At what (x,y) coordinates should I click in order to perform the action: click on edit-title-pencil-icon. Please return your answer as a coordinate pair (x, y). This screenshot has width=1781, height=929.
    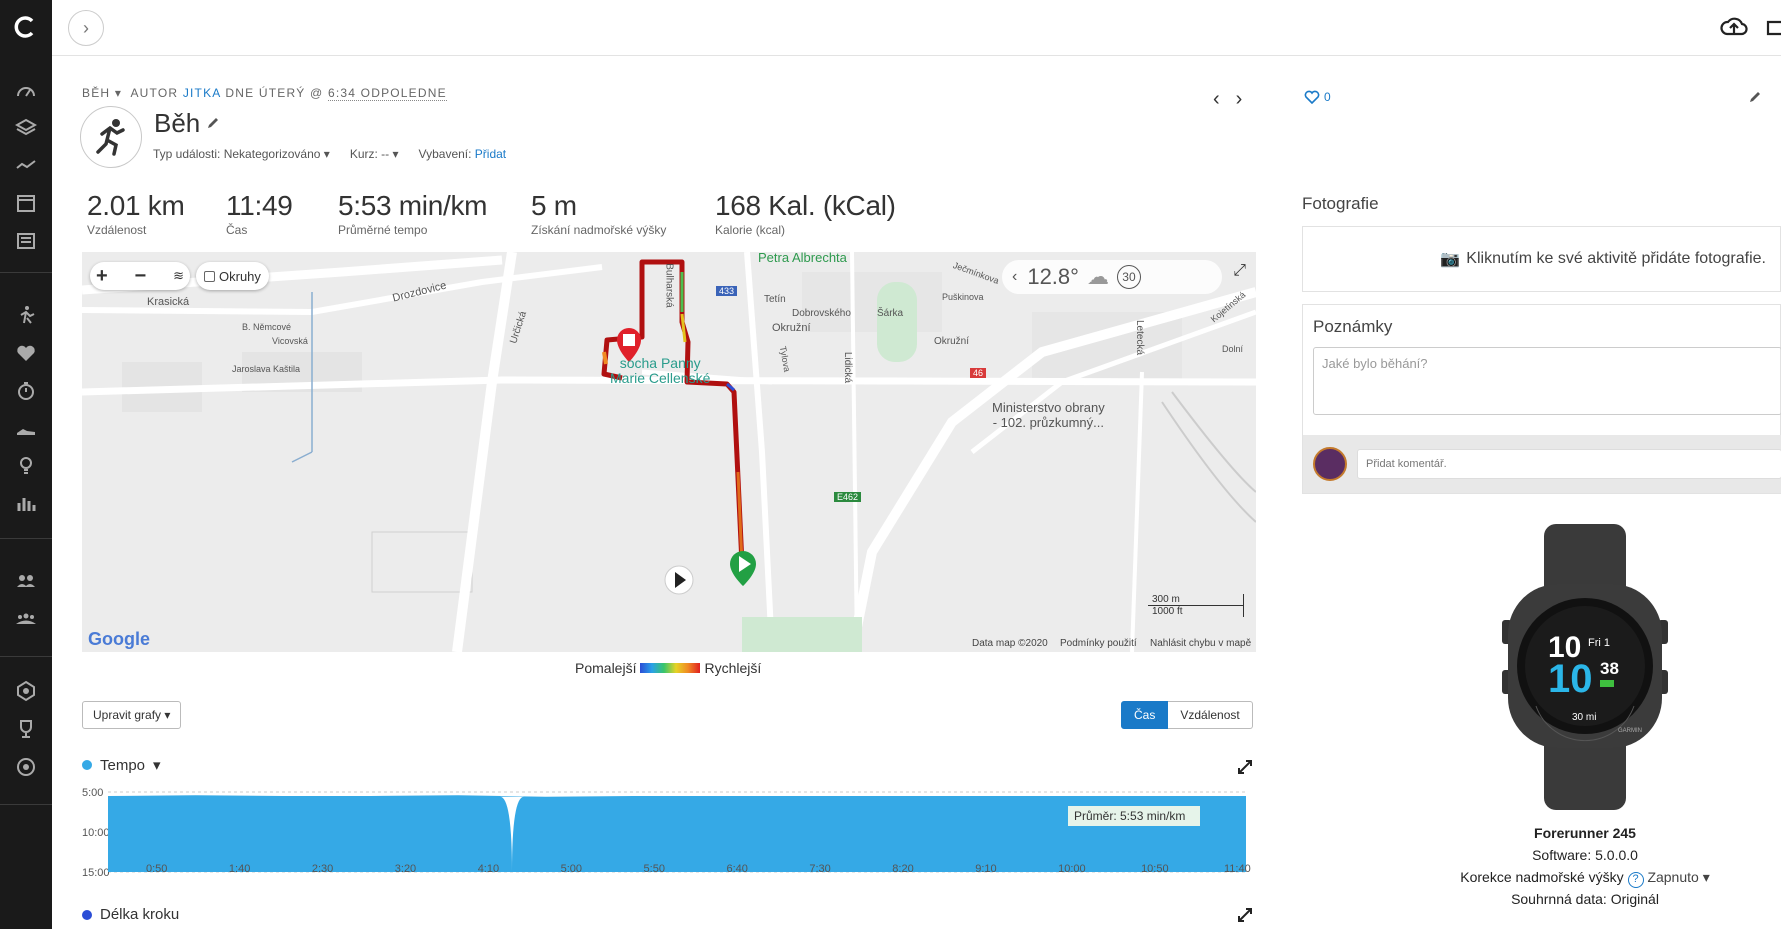
    Looking at the image, I should click on (213, 123).